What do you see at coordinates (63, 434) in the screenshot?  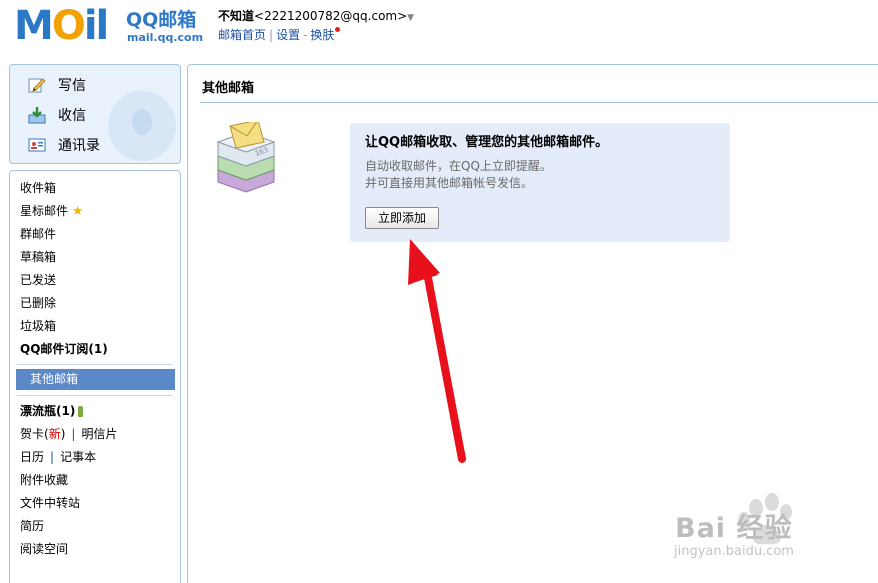 I see `greeting-card-close: )` at bounding box center [63, 434].